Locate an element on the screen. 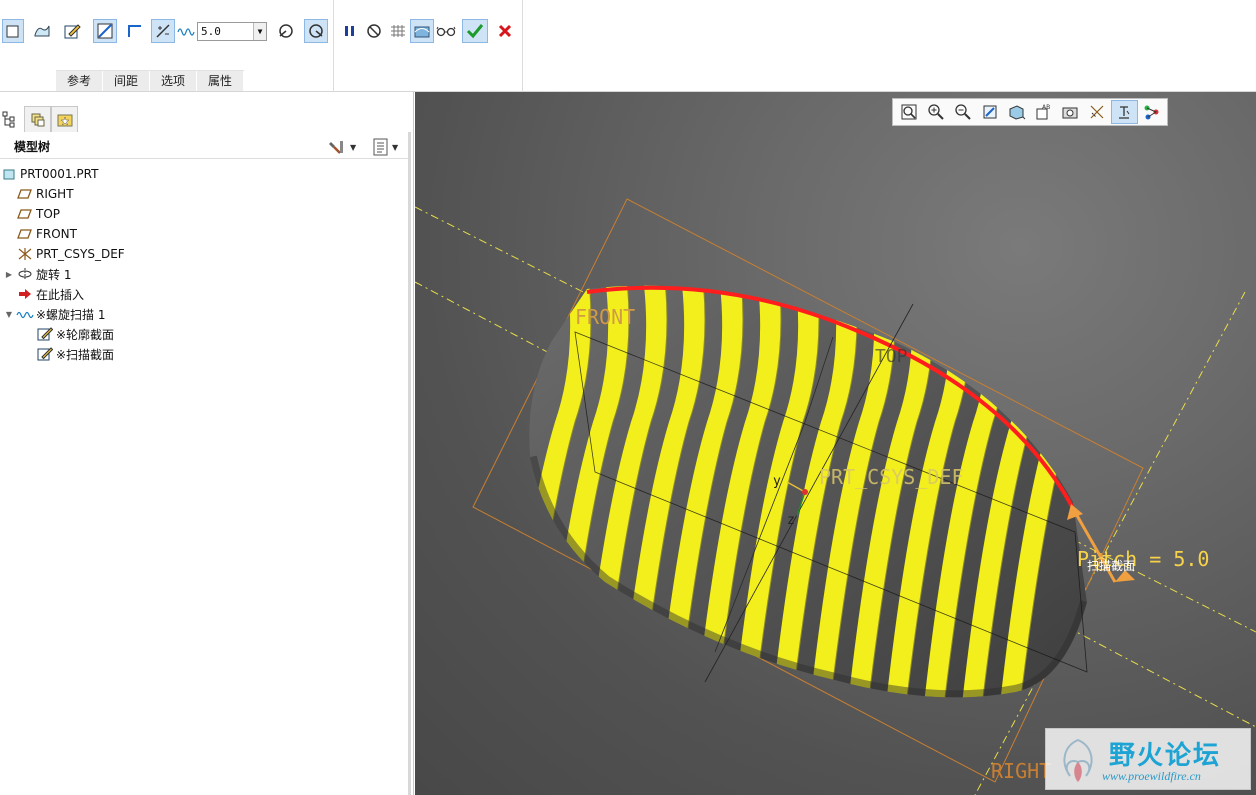  model-tree-header: 模型树 ▼ ▼ is located at coordinates (205, 147).